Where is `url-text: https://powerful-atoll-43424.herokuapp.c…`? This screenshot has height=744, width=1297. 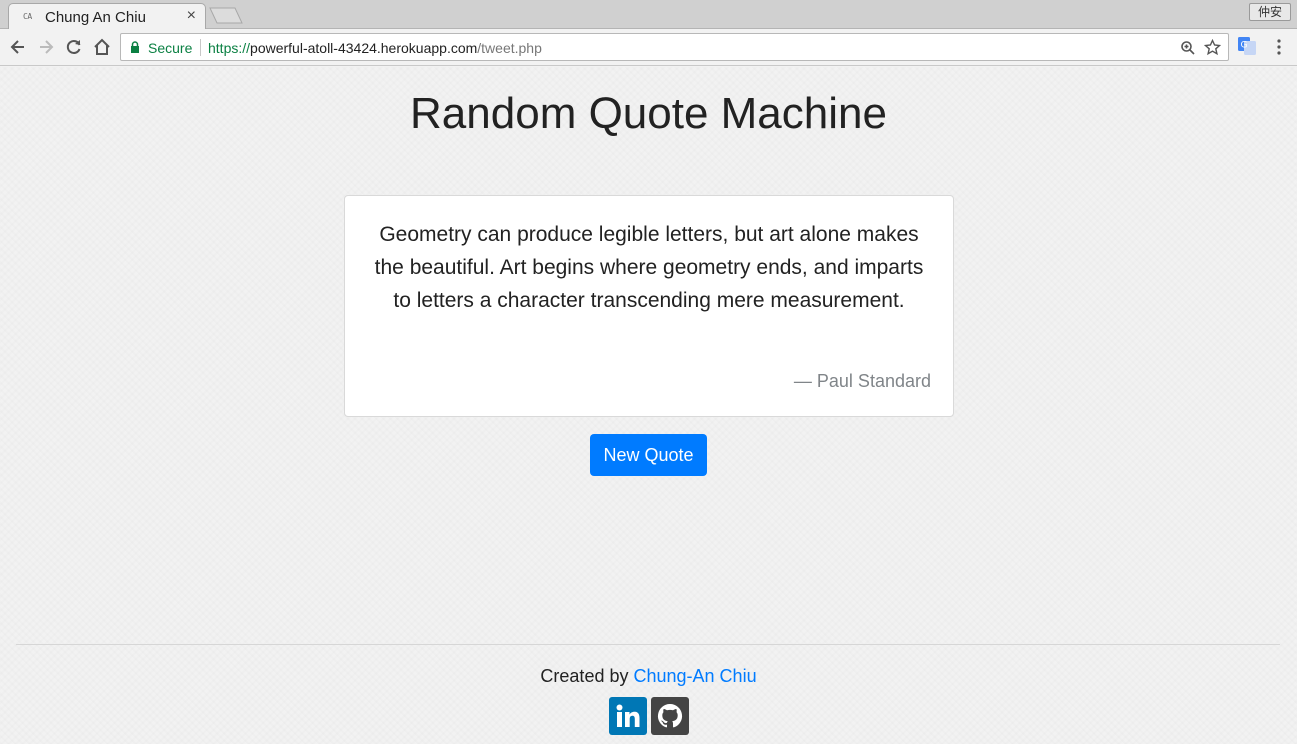
url-text: https://powerful-atoll-43424.herokuapp.c… is located at coordinates (375, 48).